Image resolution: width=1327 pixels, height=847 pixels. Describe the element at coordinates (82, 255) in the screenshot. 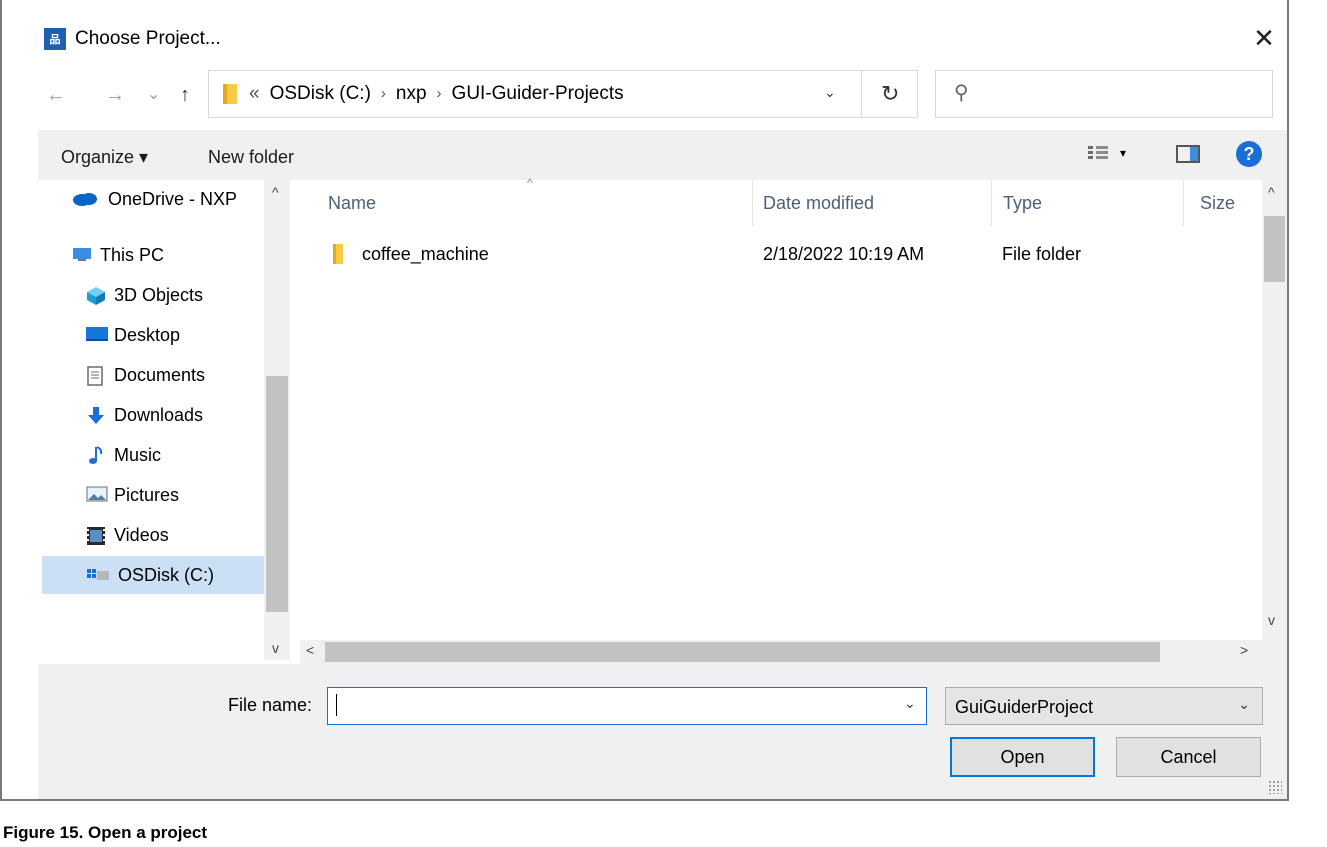

I see `this-pc-icon` at that location.